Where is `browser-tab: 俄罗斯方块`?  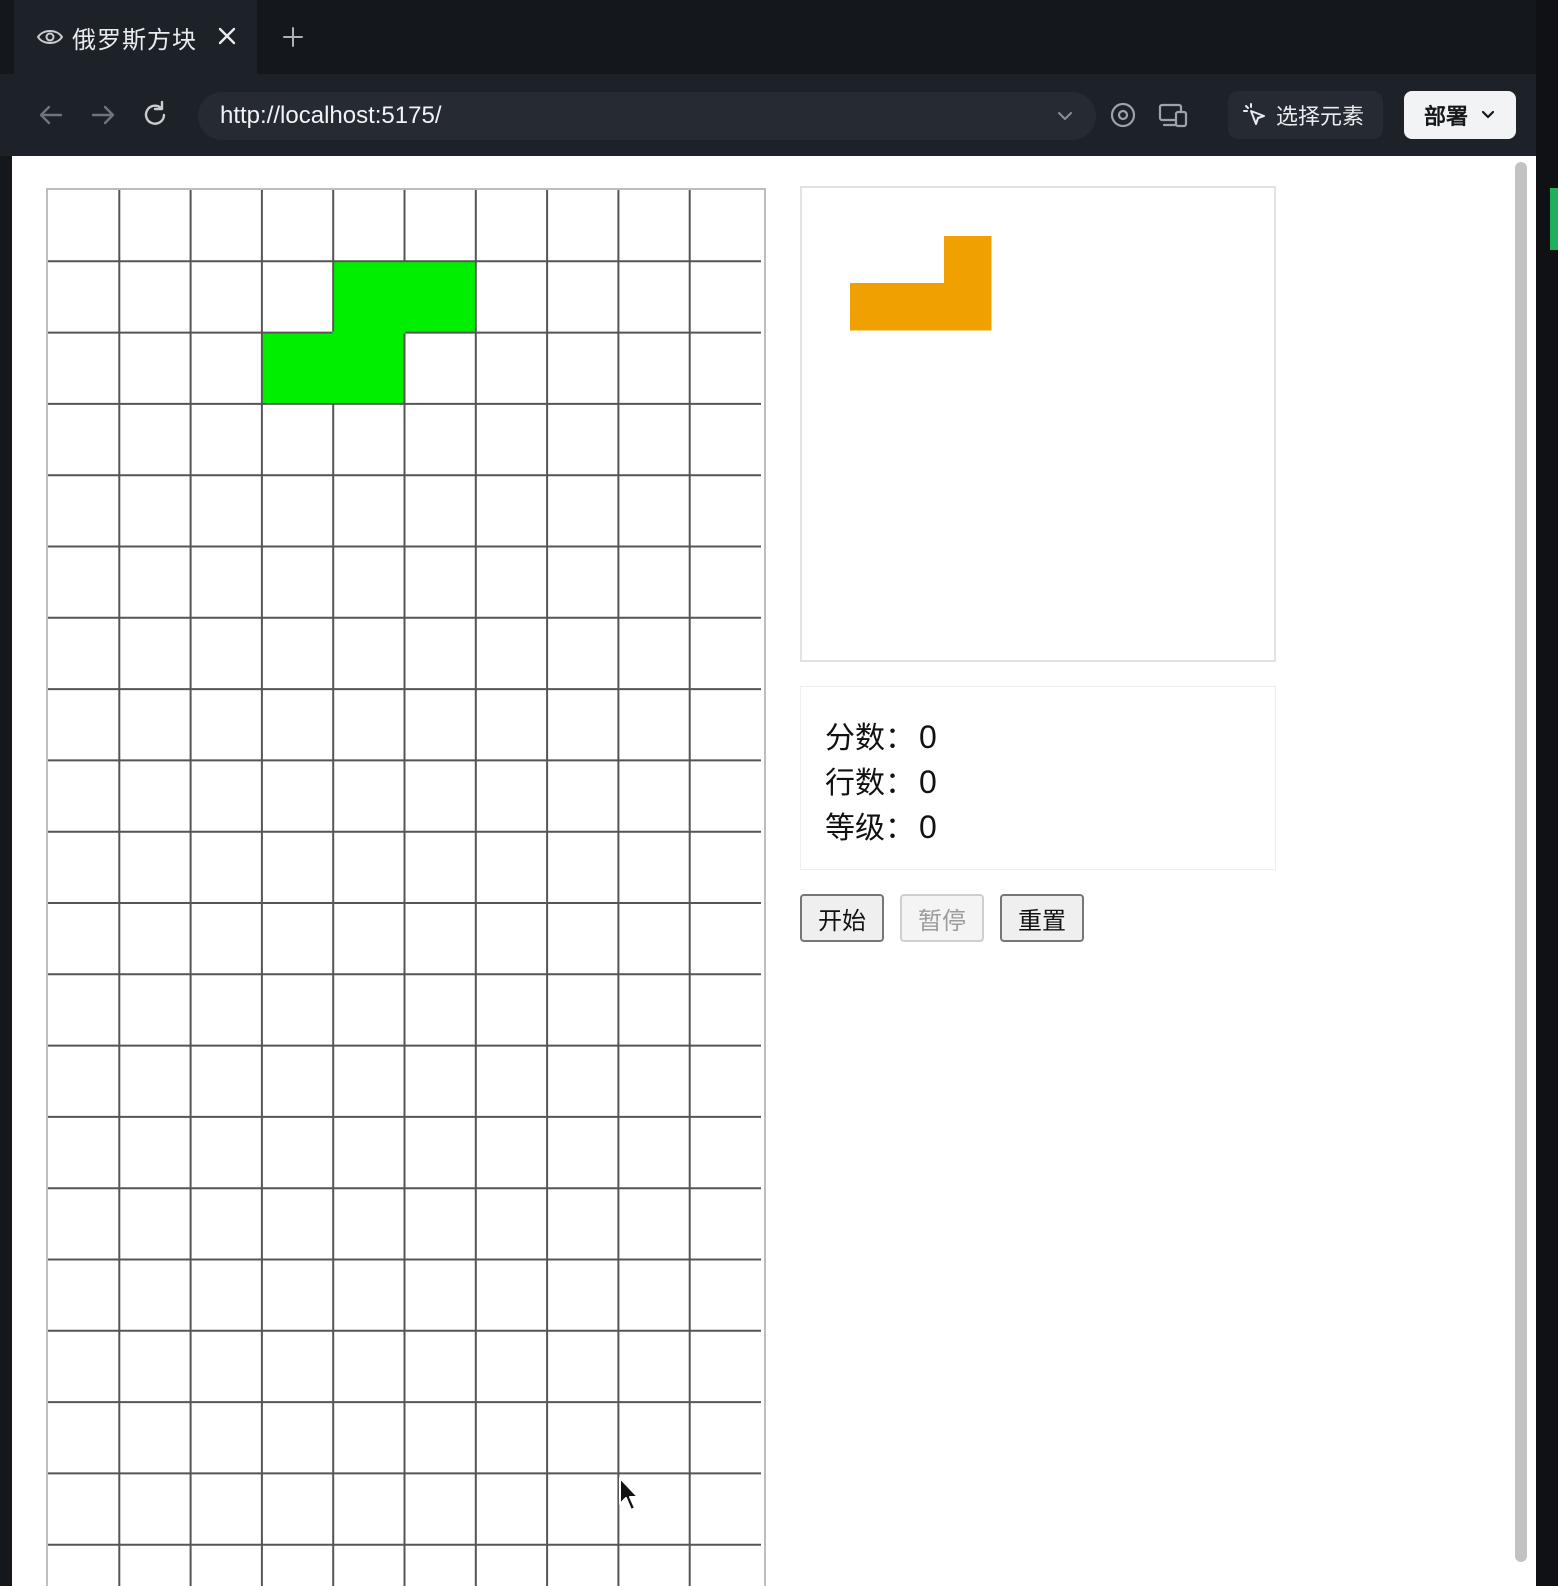
browser-tab: 俄罗斯方块 is located at coordinates (135, 37).